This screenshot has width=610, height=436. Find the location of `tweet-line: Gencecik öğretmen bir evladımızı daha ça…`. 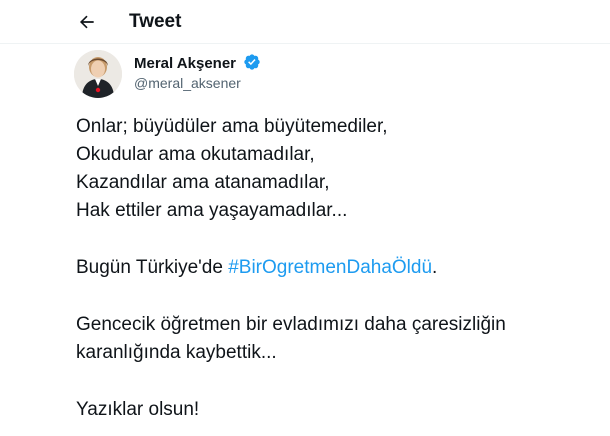

tweet-line: Gencecik öğretmen bir evladımızı daha ça… is located at coordinates (291, 324).